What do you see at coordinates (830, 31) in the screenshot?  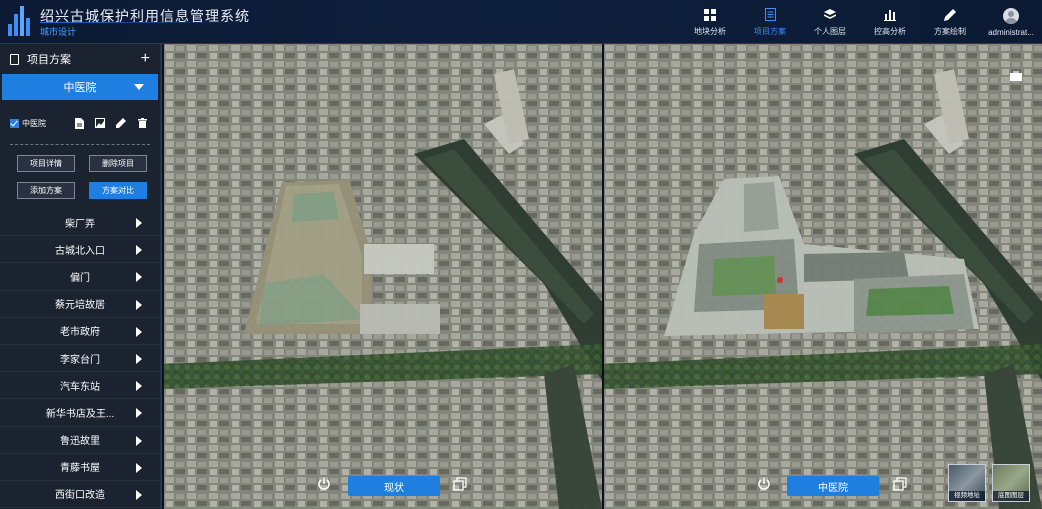 I see `nav-label: 个人图层` at bounding box center [830, 31].